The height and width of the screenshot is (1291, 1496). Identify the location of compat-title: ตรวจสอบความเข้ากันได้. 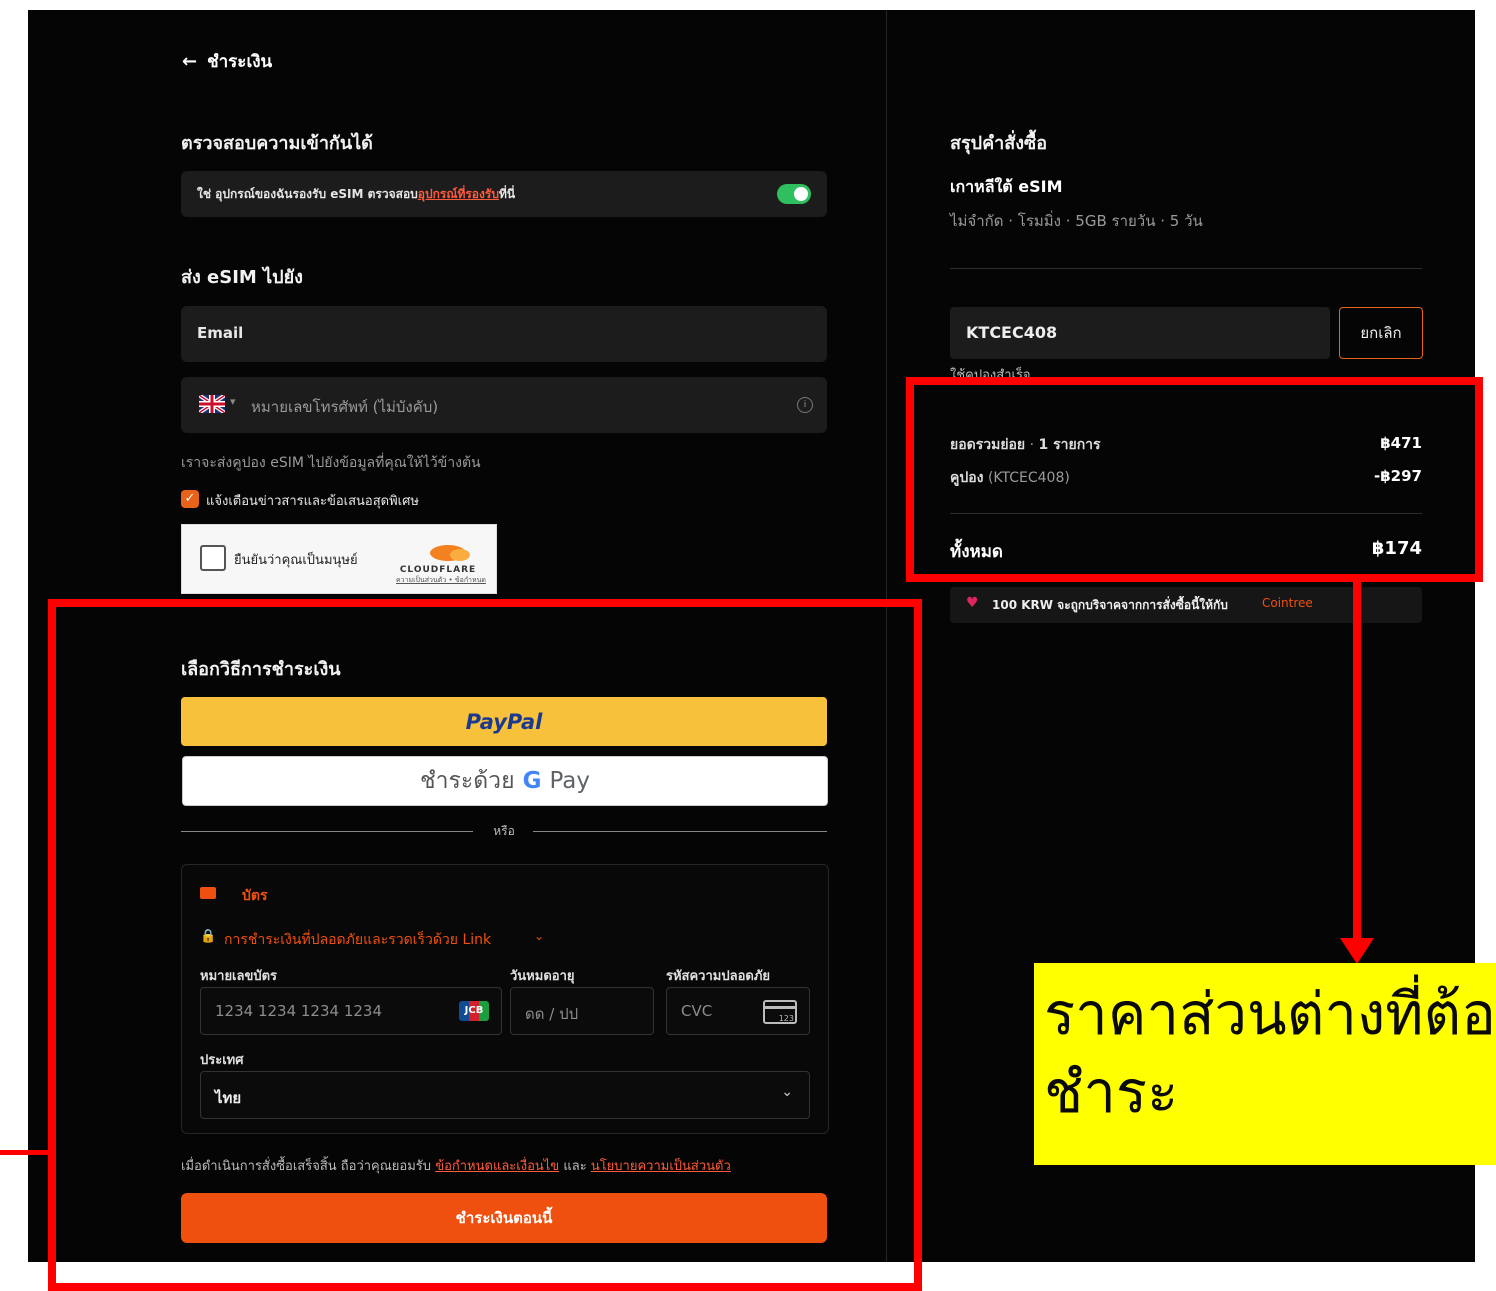
(277, 143).